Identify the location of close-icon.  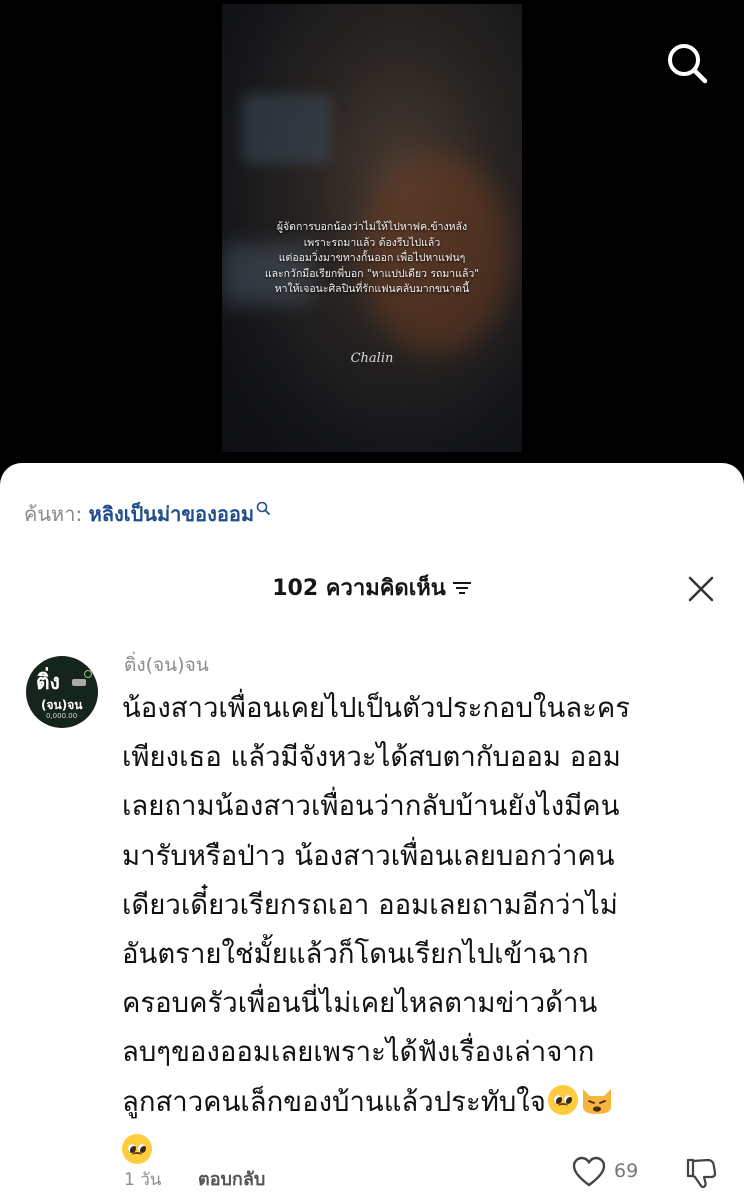
(701, 589).